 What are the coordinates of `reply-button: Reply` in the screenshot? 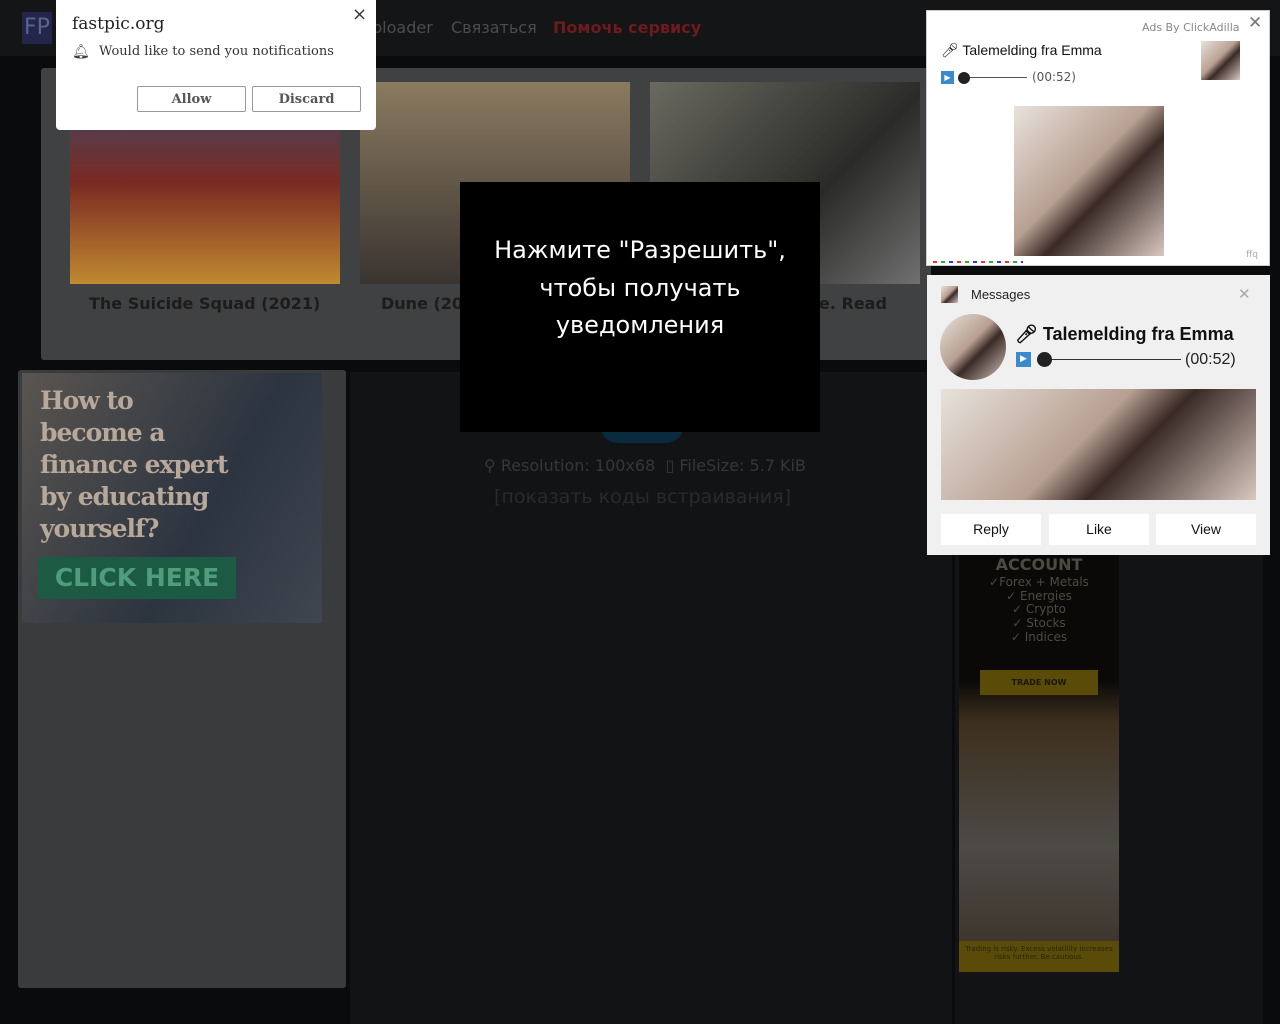 It's located at (991, 529).